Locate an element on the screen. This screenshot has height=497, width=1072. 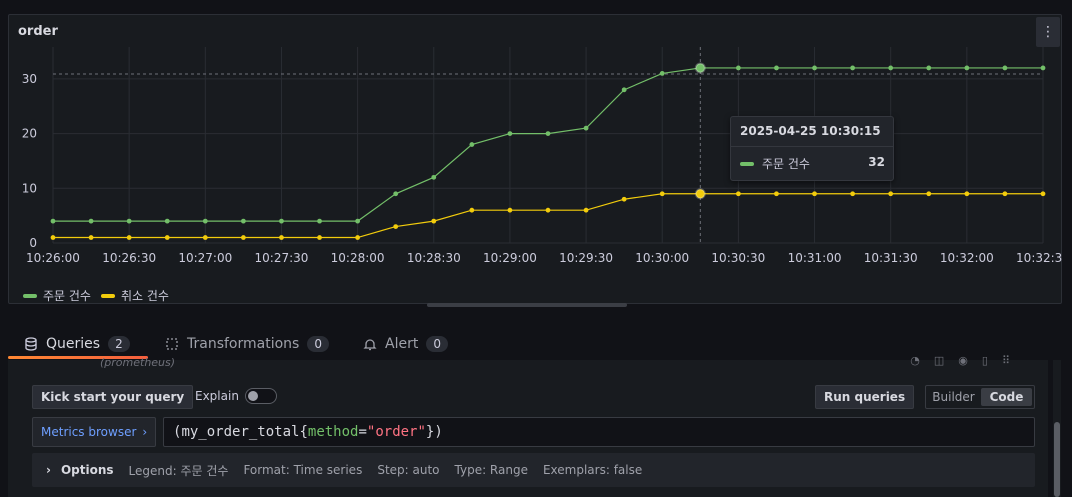
x-tick-label: 10:29:30 is located at coordinates (586, 258).